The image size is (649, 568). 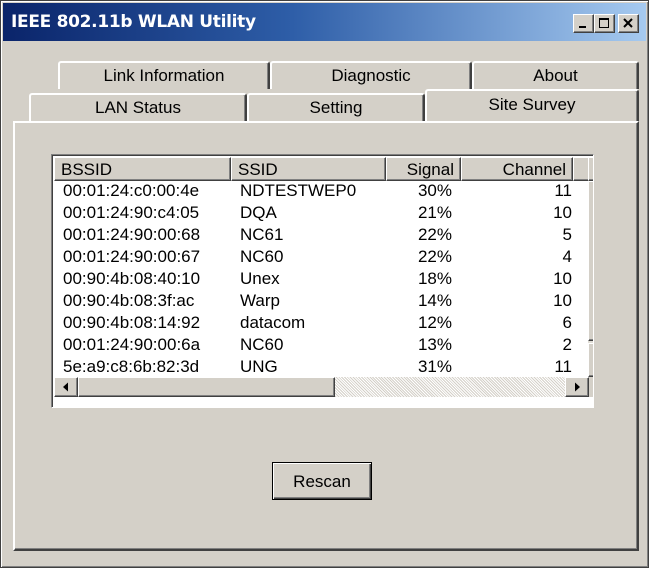 What do you see at coordinates (534, 169) in the screenshot?
I see `column-label: Channel` at bounding box center [534, 169].